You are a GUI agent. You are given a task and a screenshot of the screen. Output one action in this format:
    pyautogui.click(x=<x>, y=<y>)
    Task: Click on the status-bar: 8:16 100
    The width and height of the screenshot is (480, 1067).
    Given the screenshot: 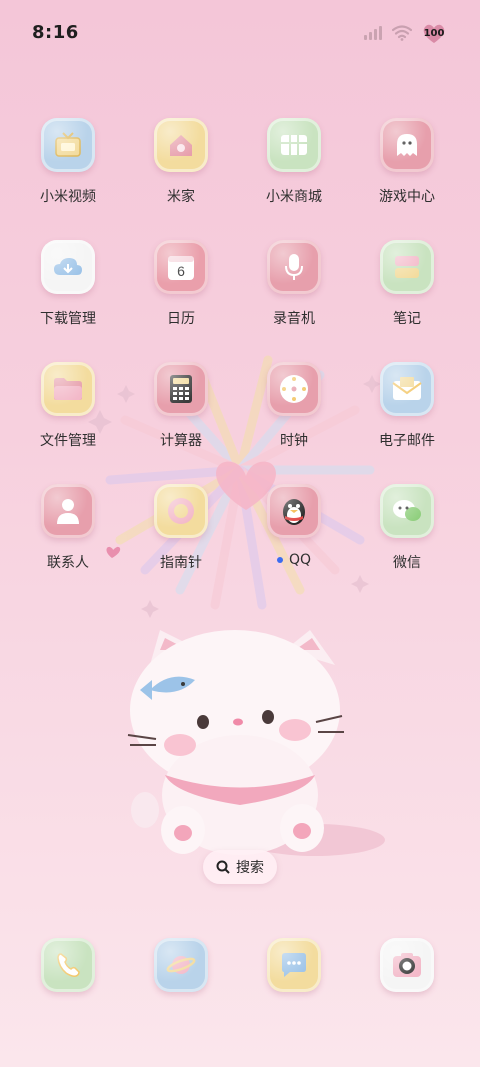 What is the action you would take?
    pyautogui.click(x=240, y=32)
    